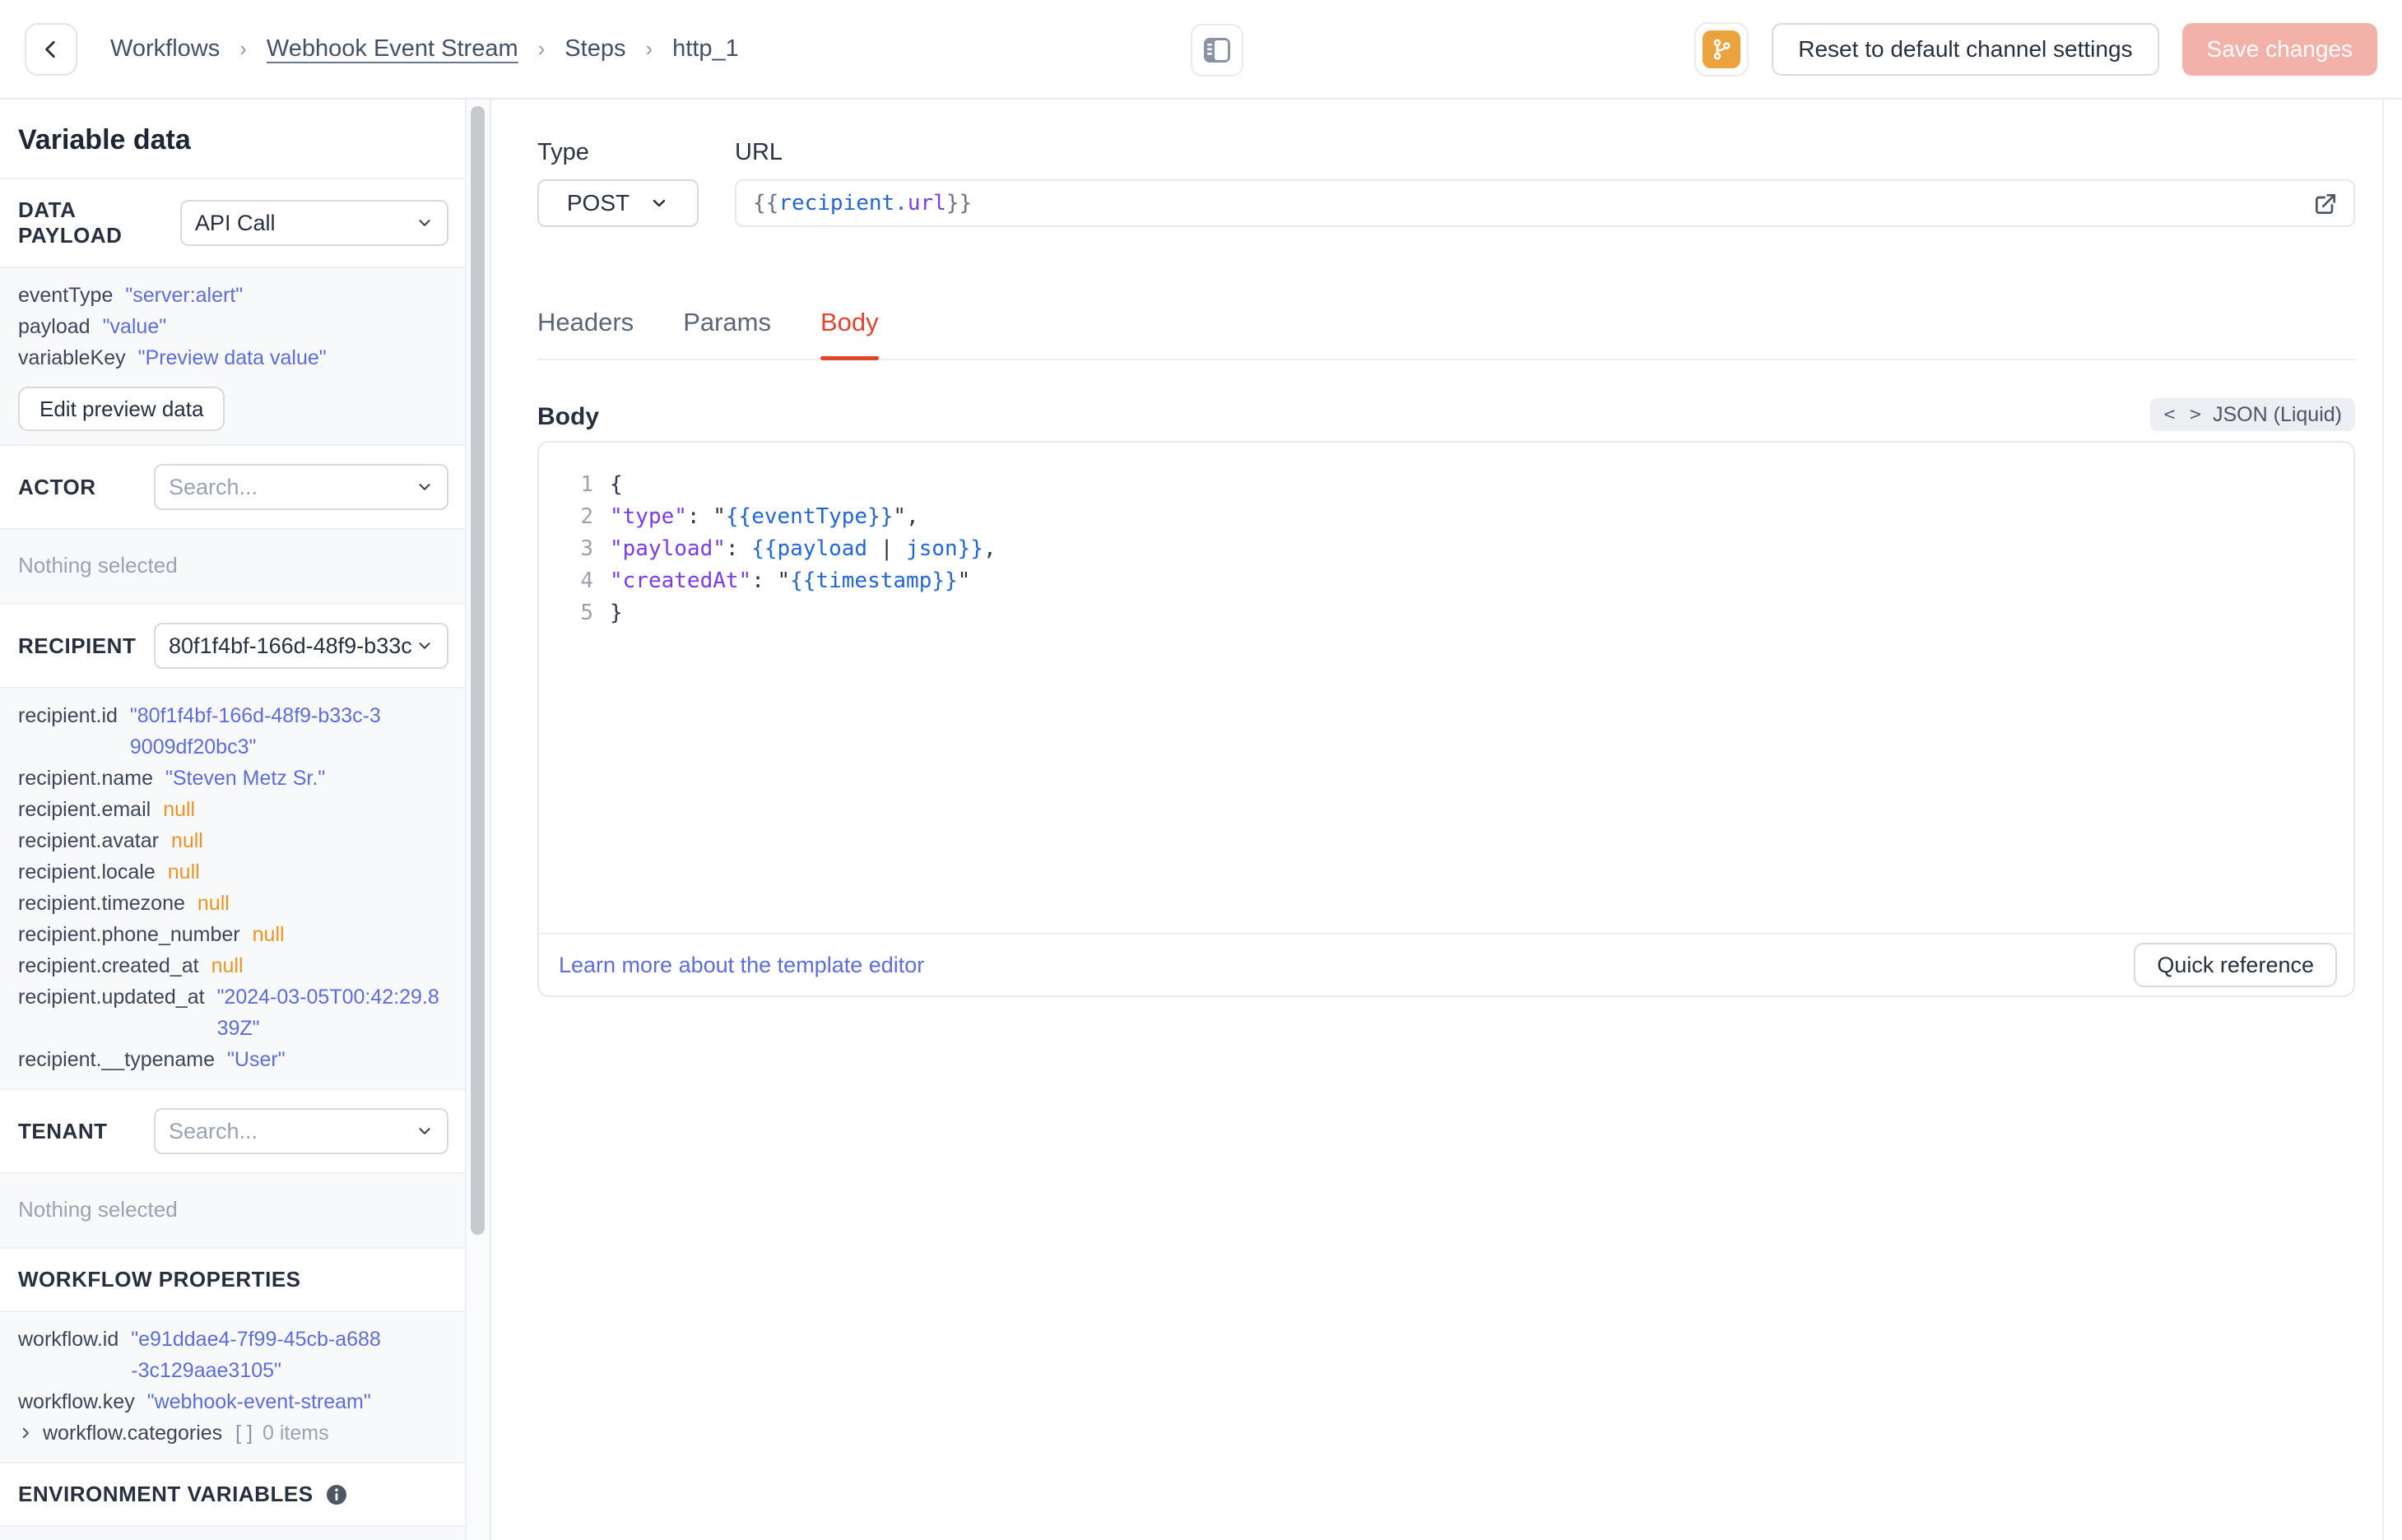 The image size is (2402, 1540). I want to click on actor-empty-text: Nothing selected, so click(98, 565).